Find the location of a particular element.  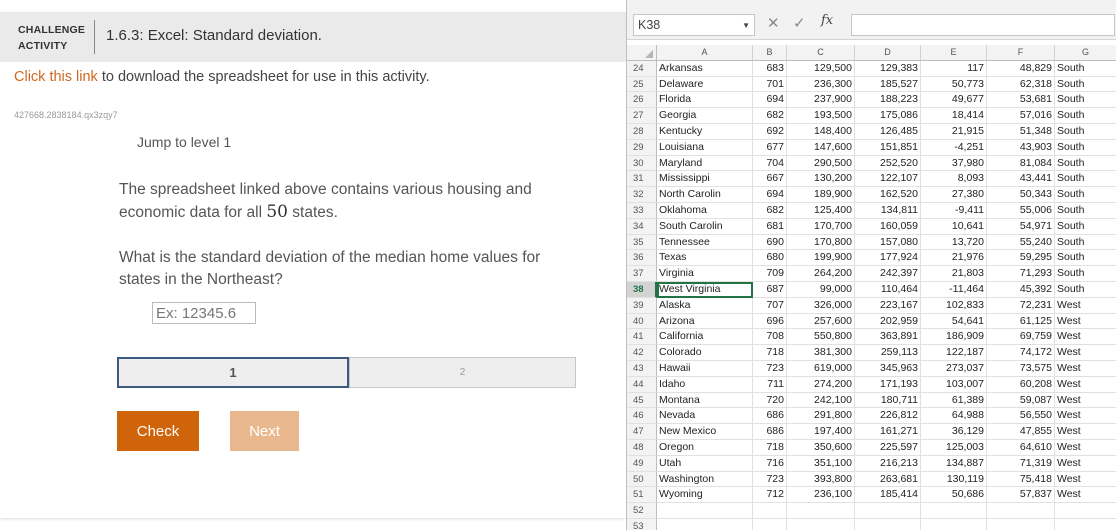

column-header: D is located at coordinates (888, 53).